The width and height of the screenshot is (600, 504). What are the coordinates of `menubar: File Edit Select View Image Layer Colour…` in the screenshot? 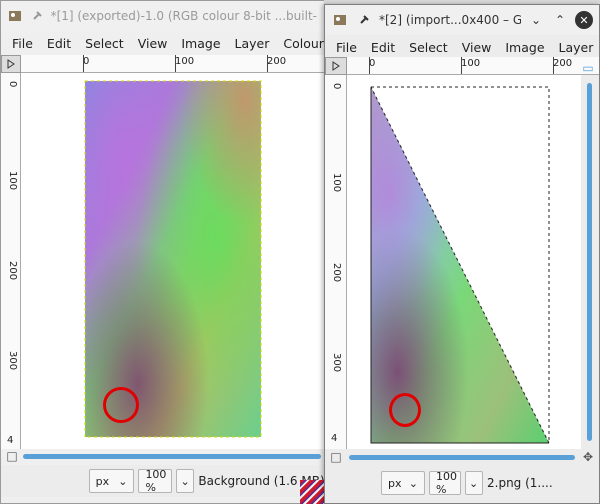 It's located at (162, 43).